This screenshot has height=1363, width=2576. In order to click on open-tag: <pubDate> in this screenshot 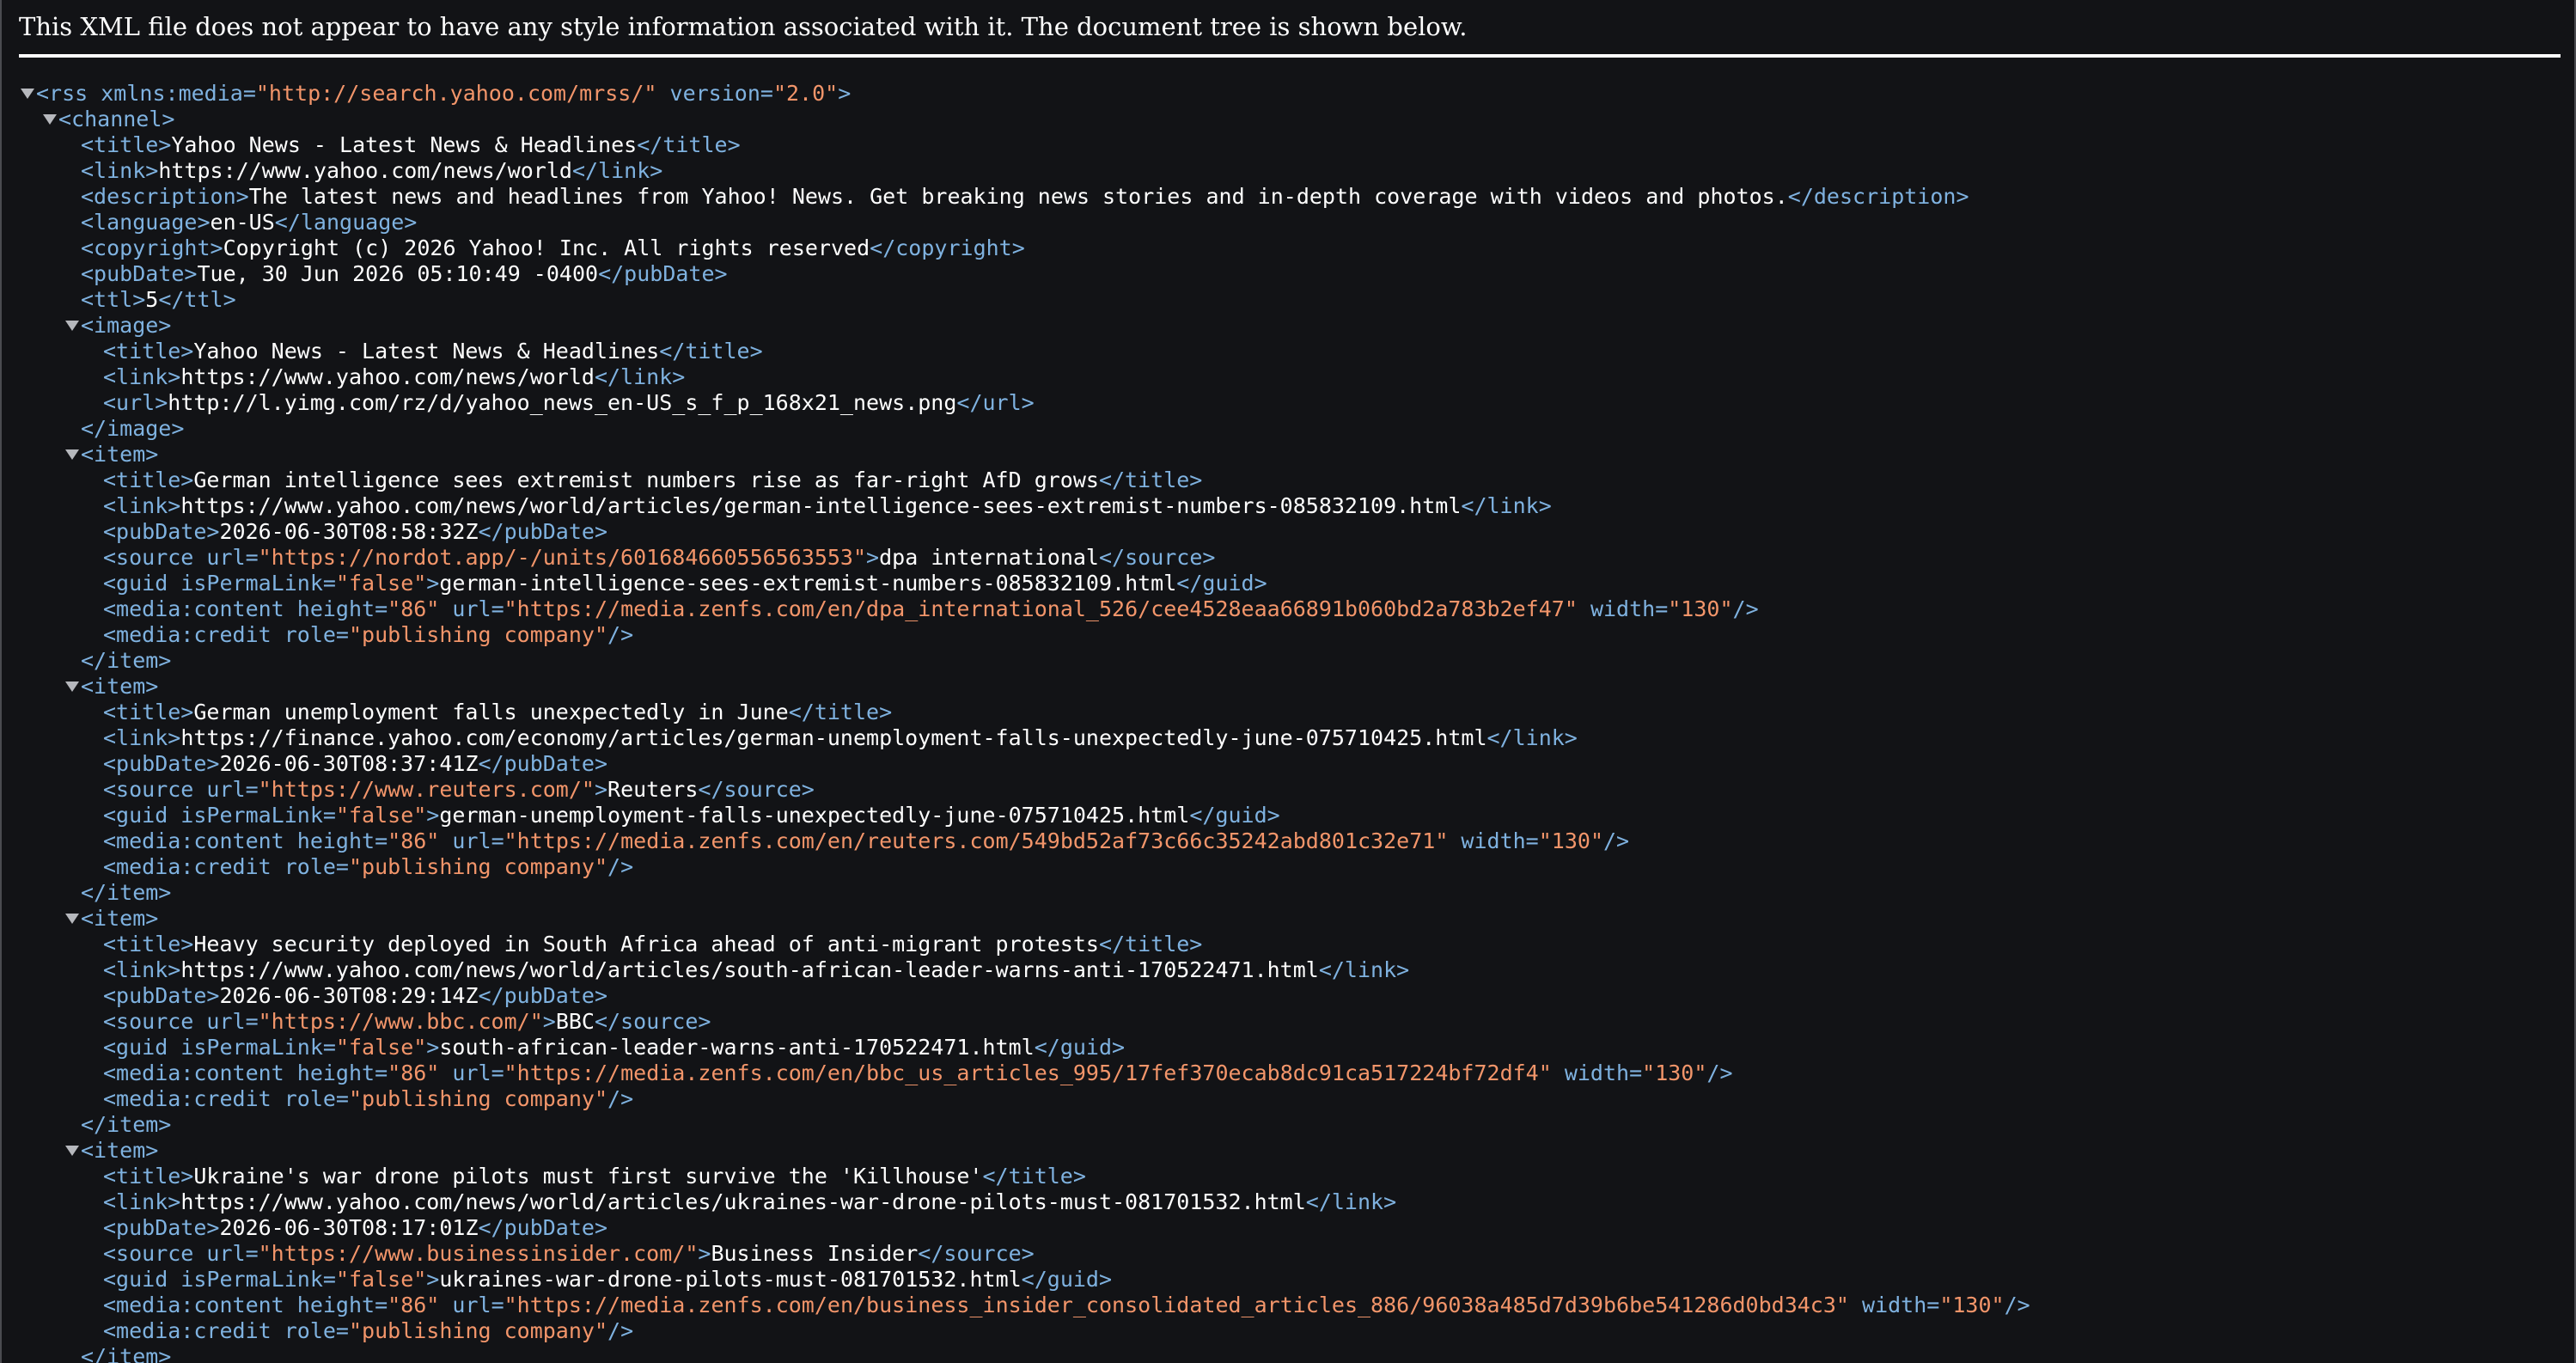, I will do `click(161, 1227)`.